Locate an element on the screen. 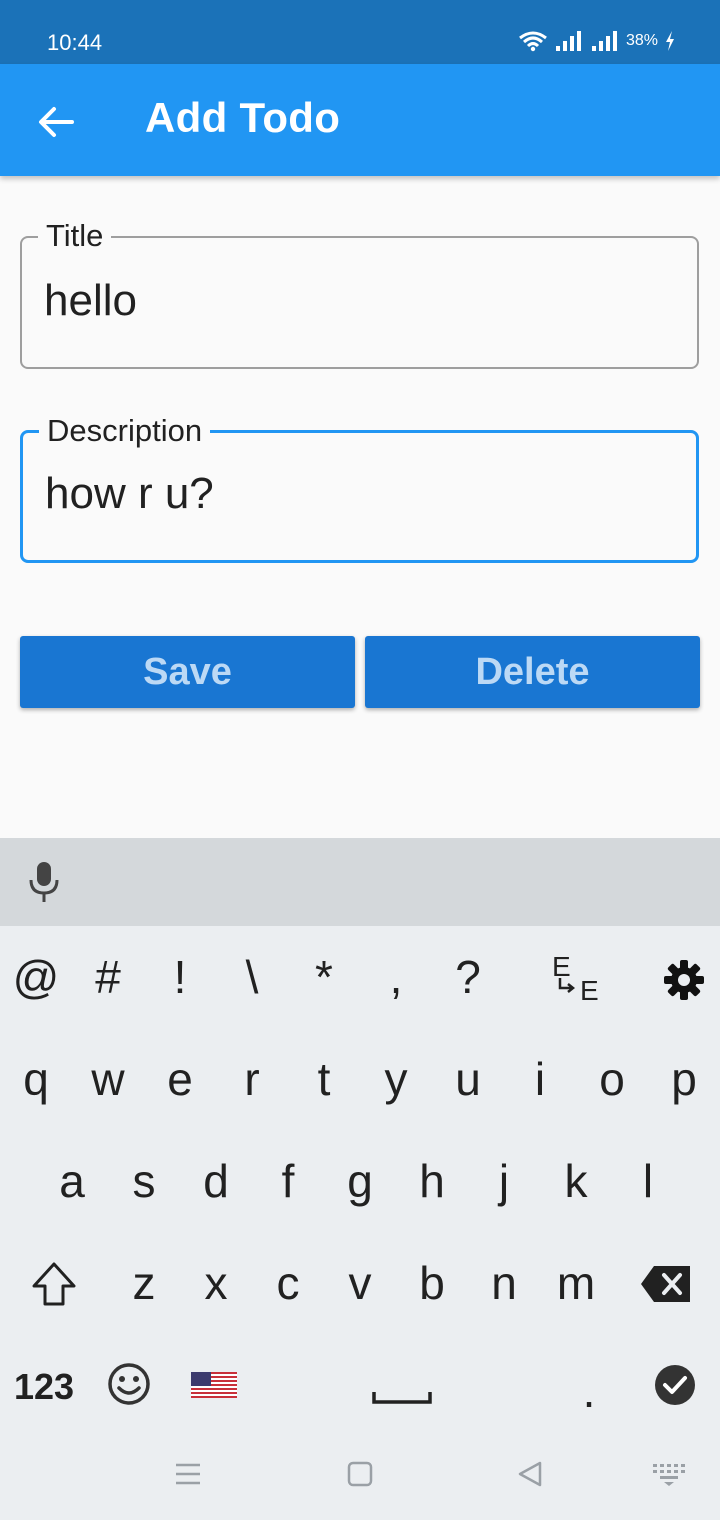 Image resolution: width=720 pixels, height=1520 pixels. key-w: w is located at coordinates (108, 1079).